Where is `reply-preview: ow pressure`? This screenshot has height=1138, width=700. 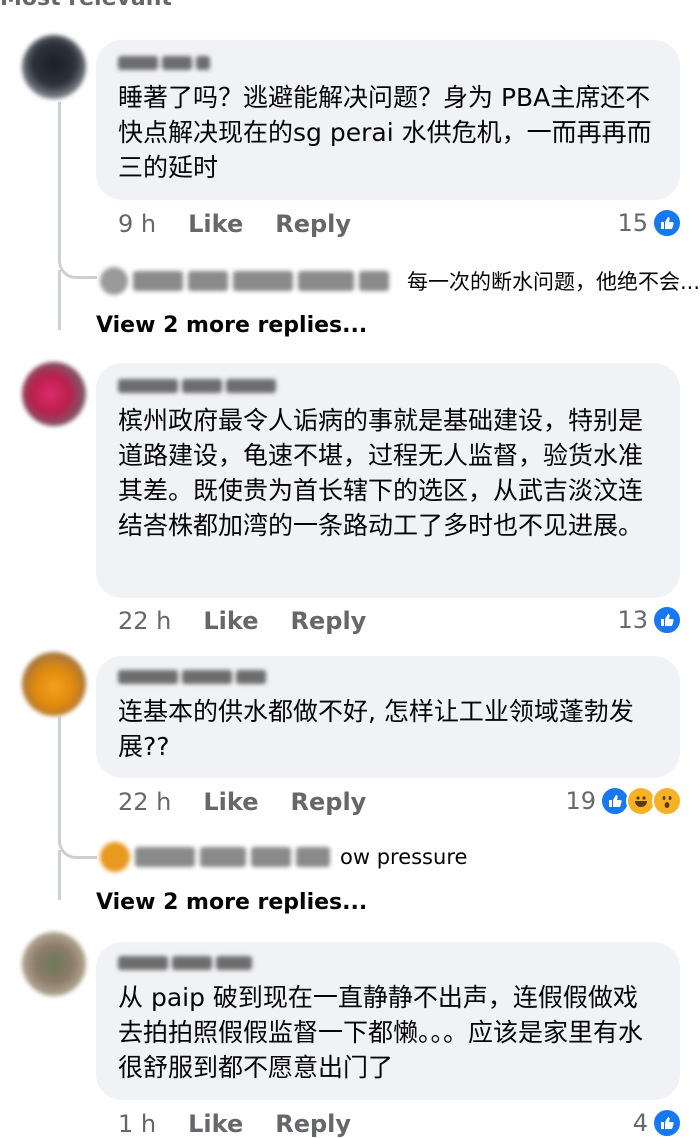 reply-preview: ow pressure is located at coordinates (283, 857).